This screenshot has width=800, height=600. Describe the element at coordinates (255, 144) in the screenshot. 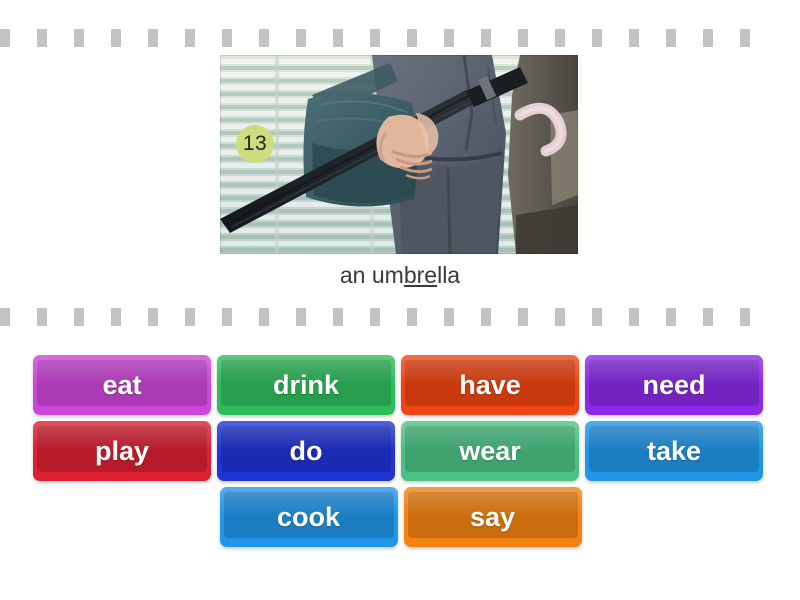

I see `question-number-badge: 13` at that location.